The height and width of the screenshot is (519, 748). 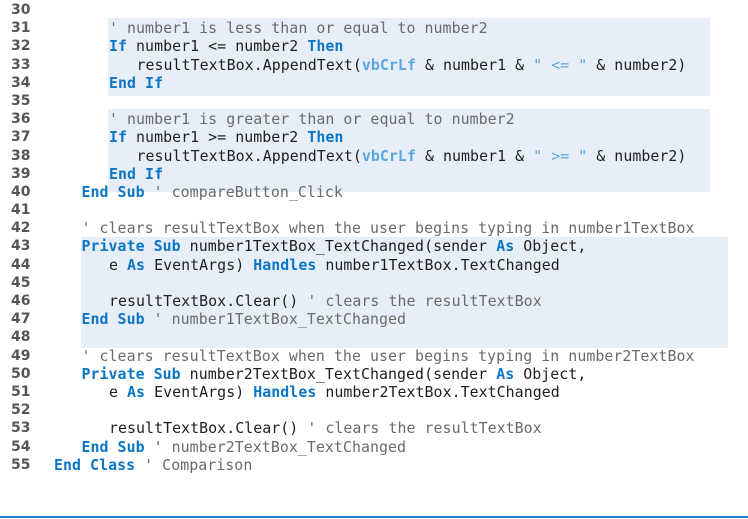 I want to click on line-number: 31, so click(x=21, y=28).